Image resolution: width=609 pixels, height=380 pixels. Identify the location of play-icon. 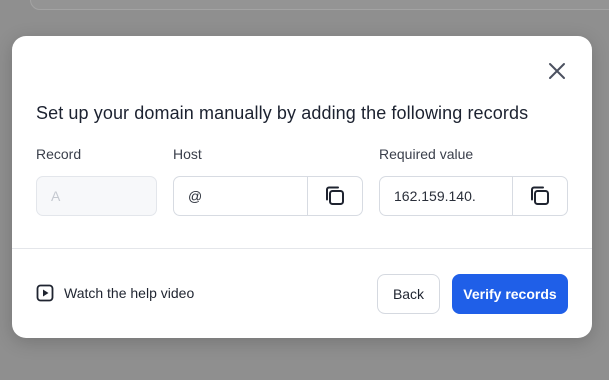
(45, 293).